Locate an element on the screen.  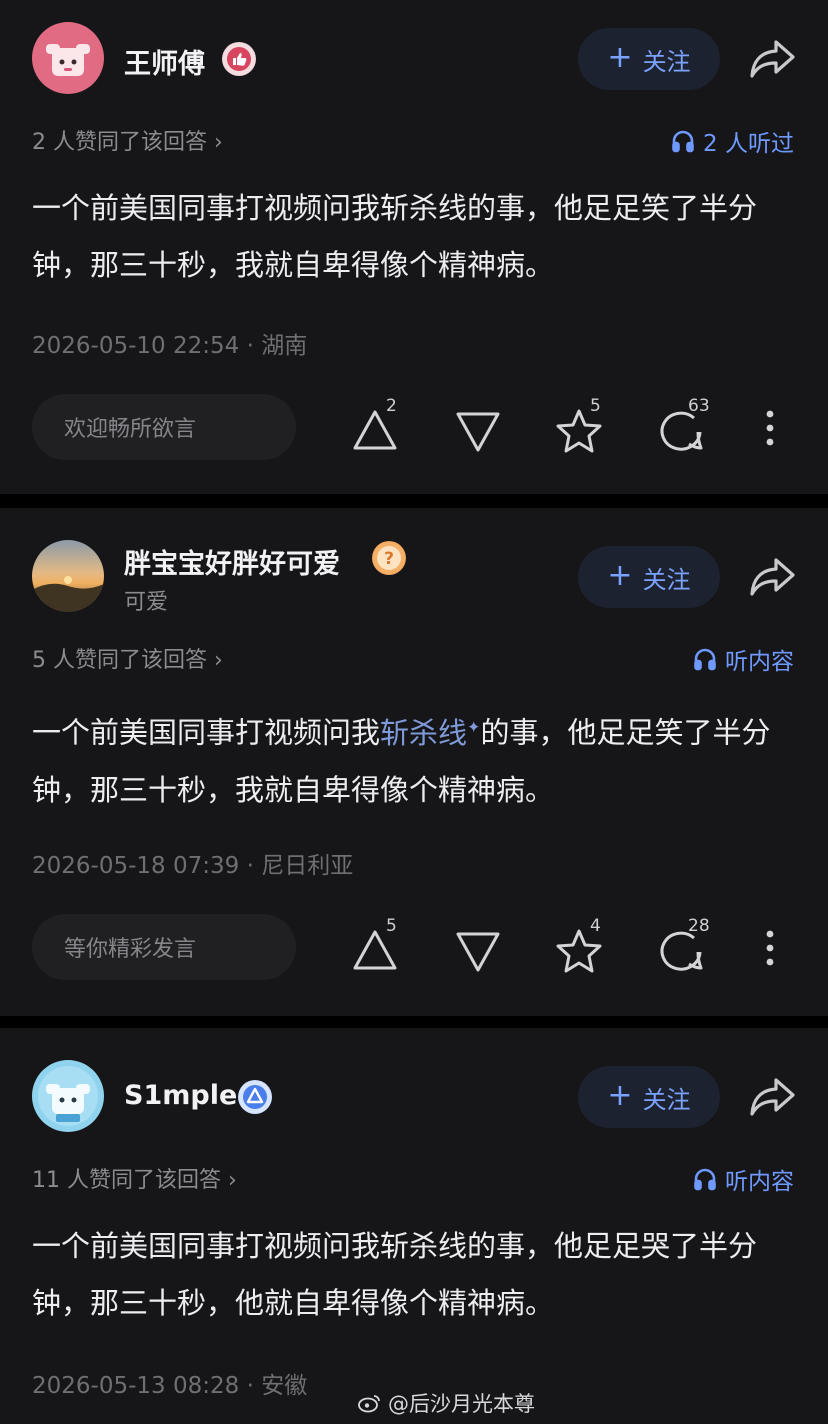
sparkle-icon: ✦ is located at coordinates (474, 726).